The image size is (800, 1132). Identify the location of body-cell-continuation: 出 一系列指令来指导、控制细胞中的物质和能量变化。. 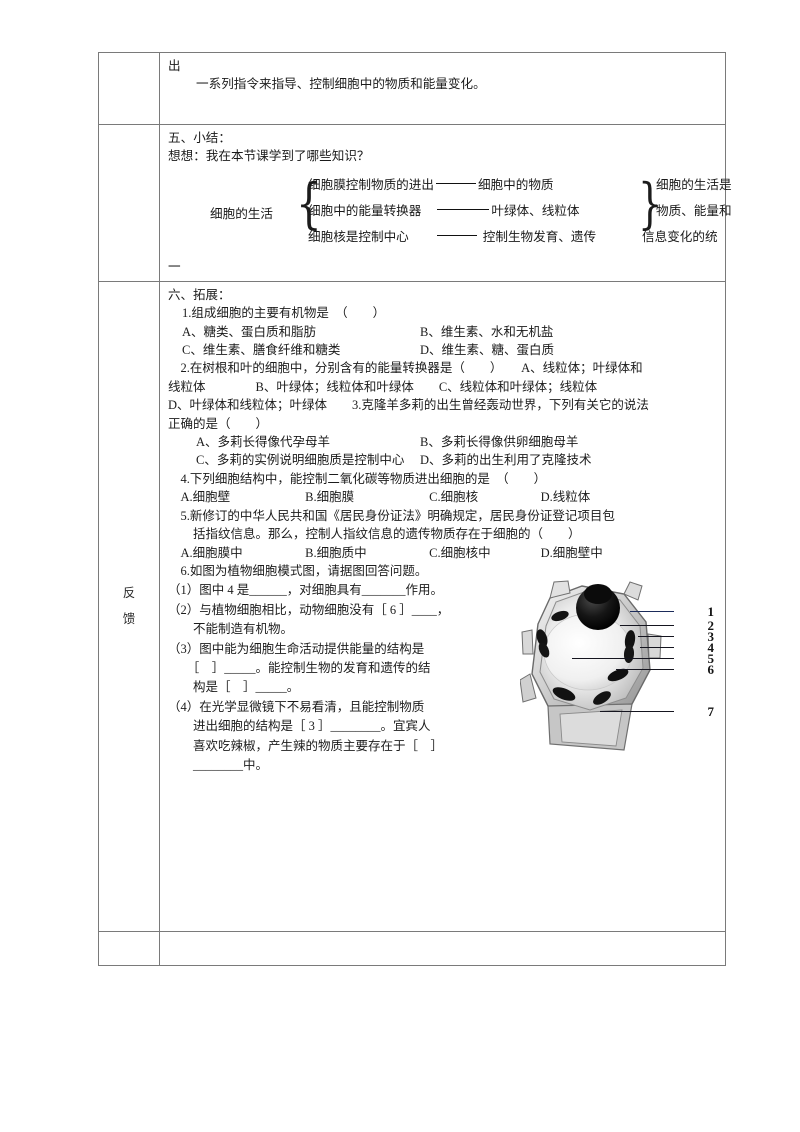
(442, 88).